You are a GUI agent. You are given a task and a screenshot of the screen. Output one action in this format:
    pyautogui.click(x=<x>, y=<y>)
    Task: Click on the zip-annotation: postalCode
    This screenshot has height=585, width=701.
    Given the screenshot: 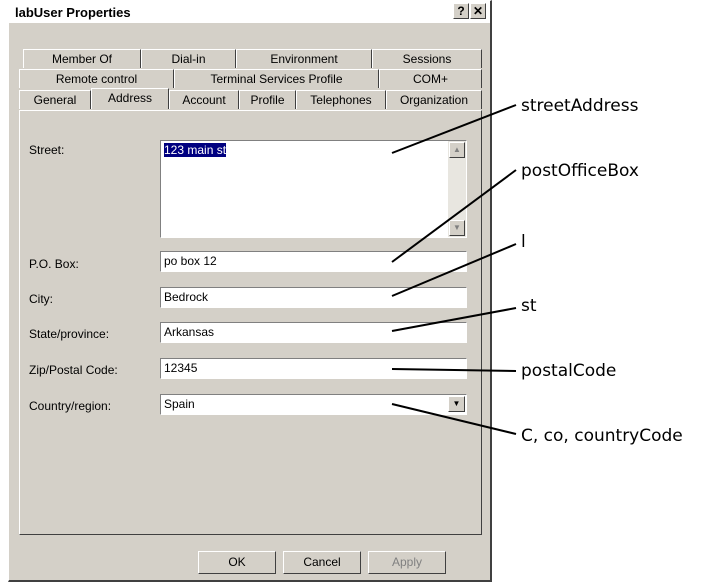 What is the action you would take?
    pyautogui.click(x=569, y=371)
    